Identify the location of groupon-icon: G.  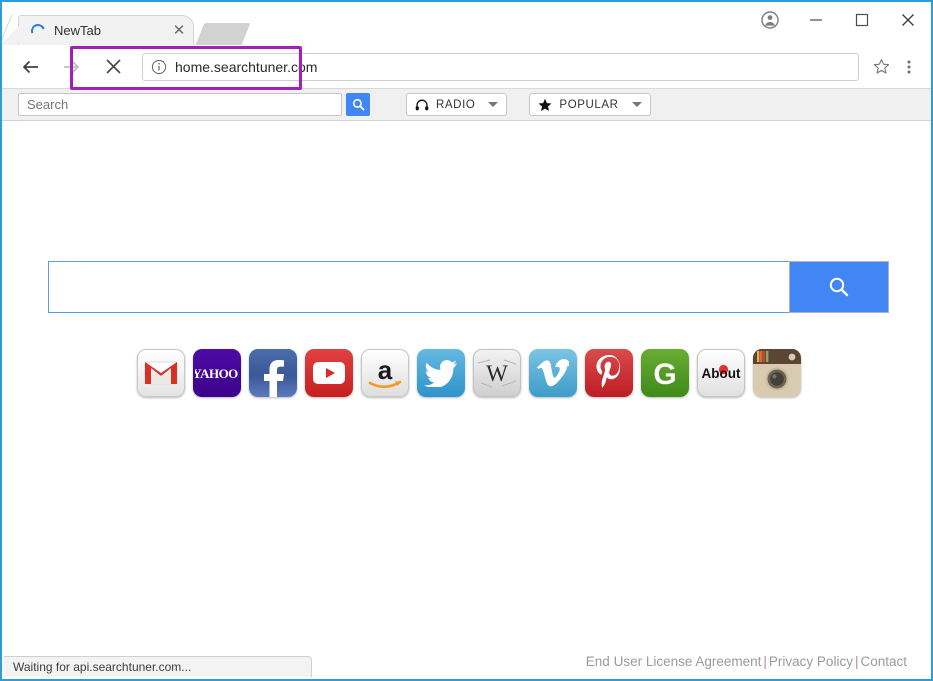
(664, 374).